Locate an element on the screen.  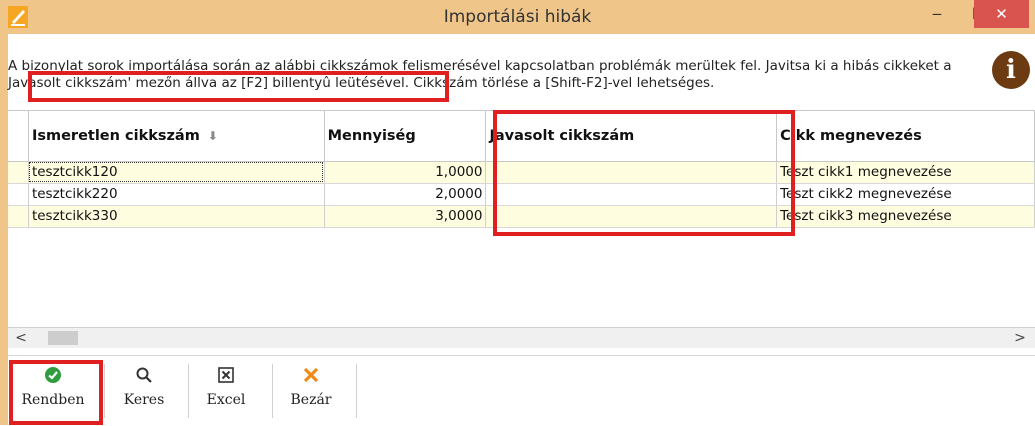
window-title: Importálási hibák is located at coordinates (517, 17).